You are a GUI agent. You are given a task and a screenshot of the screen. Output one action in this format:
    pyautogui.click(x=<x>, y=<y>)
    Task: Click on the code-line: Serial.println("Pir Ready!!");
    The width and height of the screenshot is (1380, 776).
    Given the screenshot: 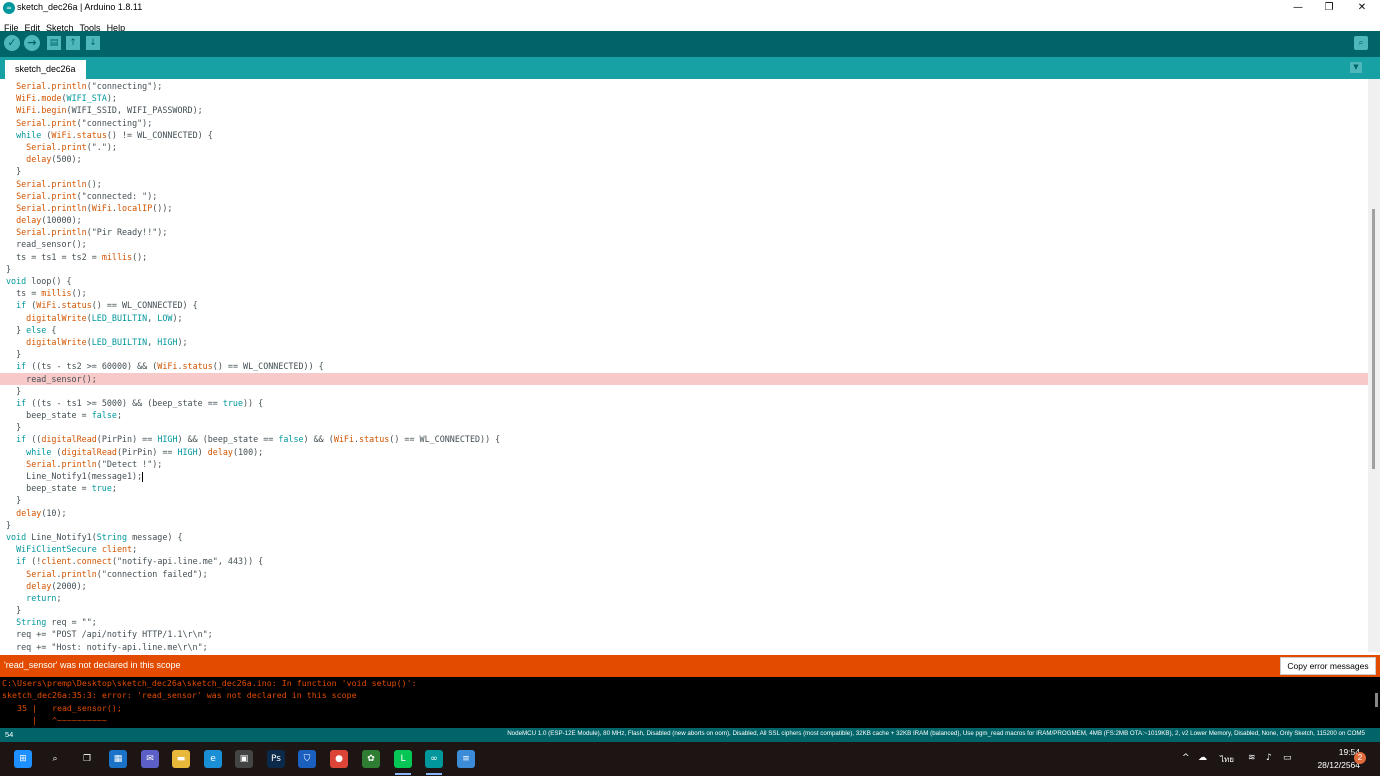 What is the action you would take?
    pyautogui.click(x=92, y=232)
    